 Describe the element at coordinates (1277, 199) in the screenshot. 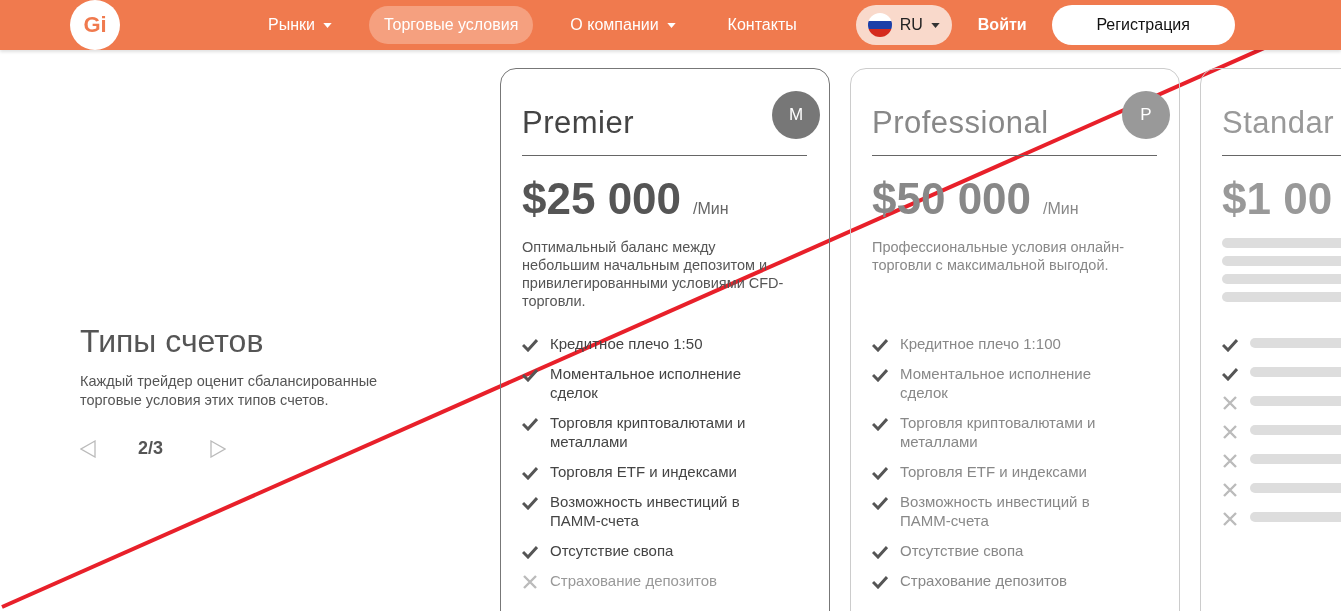

I see `plan-price: $1 00` at that location.